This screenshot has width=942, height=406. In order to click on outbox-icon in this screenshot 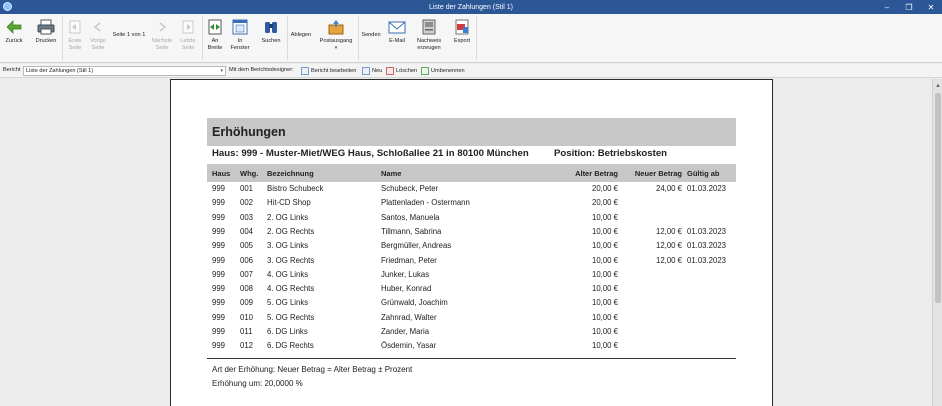, I will do `click(336, 27)`.